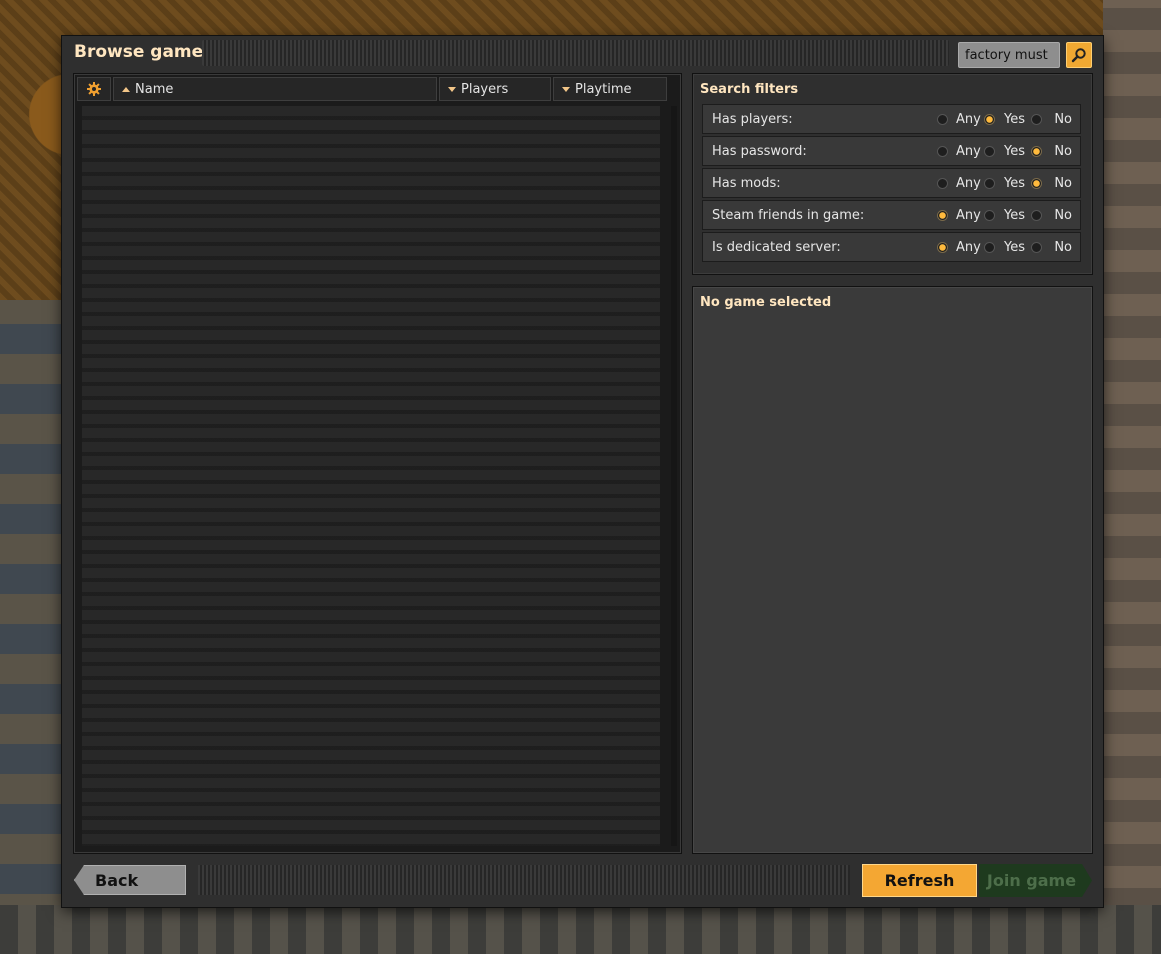  Describe the element at coordinates (752, 119) in the screenshot. I see `filter-label: Has players:` at that location.